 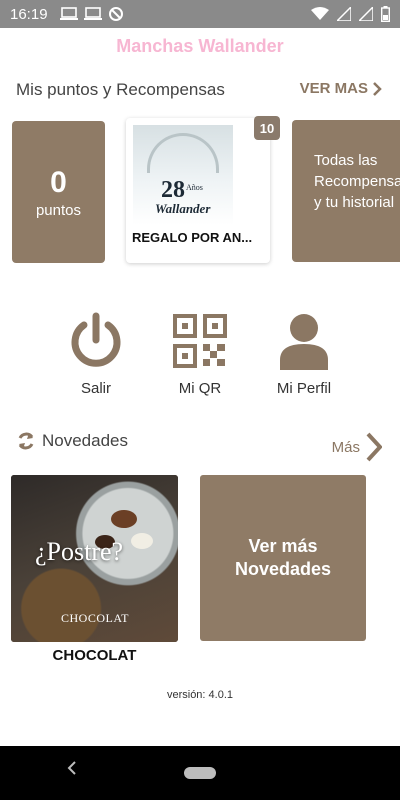 What do you see at coordinates (72, 770) in the screenshot?
I see `back-icon` at bounding box center [72, 770].